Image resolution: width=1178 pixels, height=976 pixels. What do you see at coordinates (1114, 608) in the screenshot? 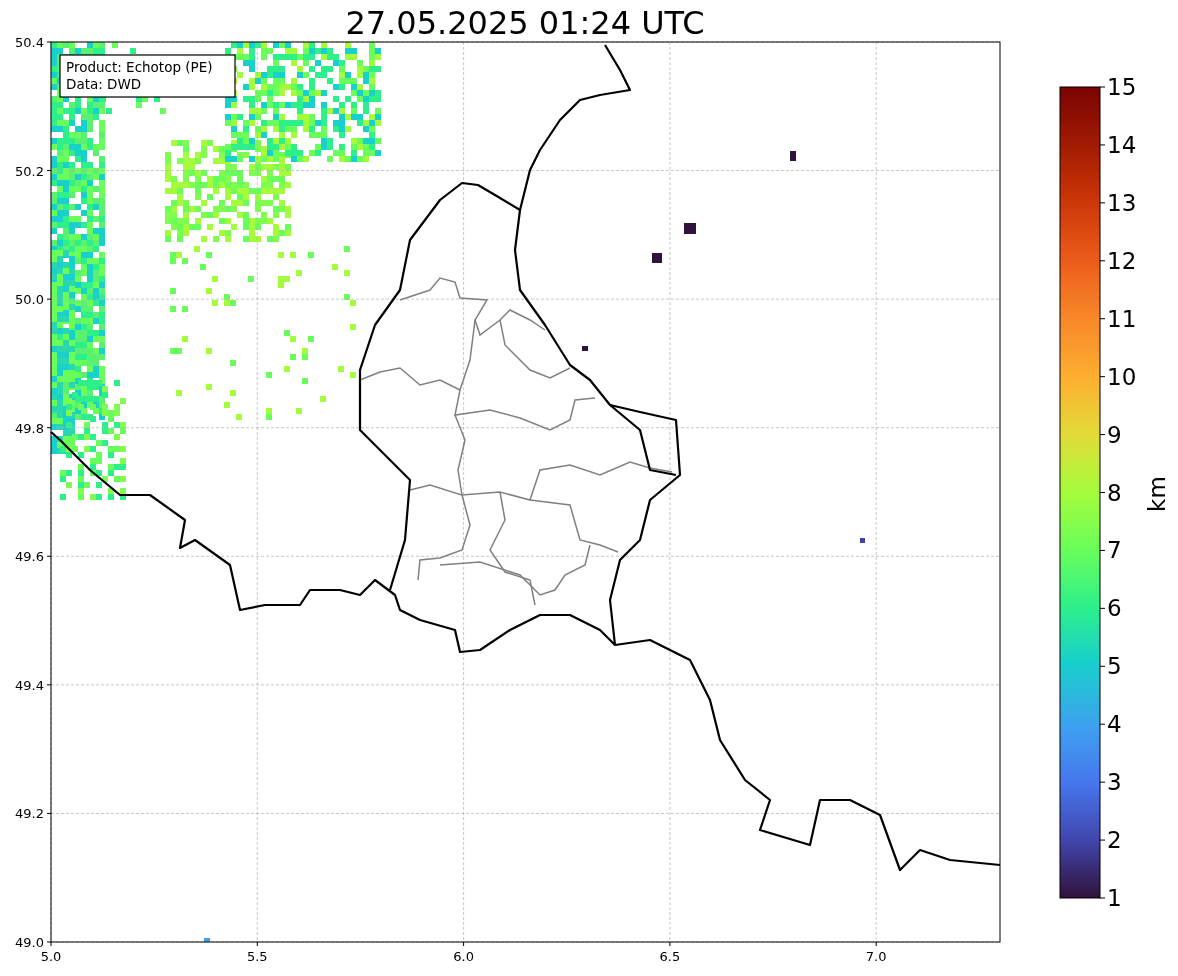
I see `colorbar-tick-label: 6` at bounding box center [1114, 608].